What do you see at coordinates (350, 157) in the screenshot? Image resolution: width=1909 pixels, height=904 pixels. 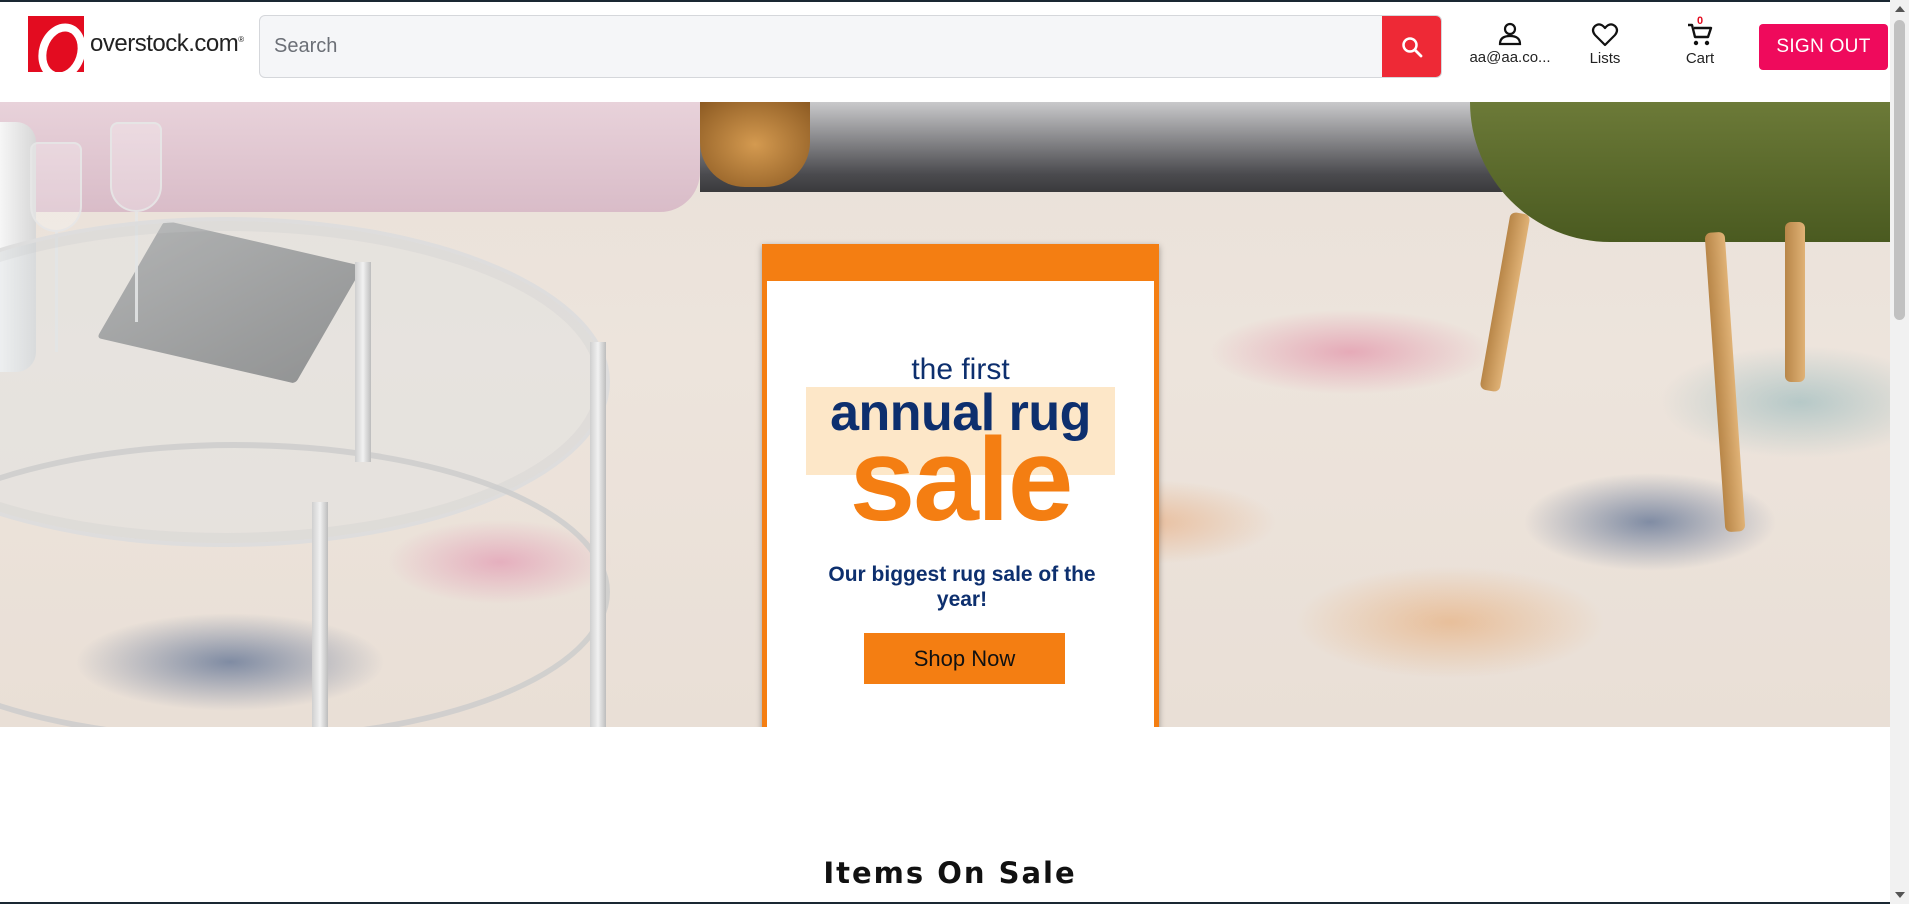 I see `hero-sofa-image` at bounding box center [350, 157].